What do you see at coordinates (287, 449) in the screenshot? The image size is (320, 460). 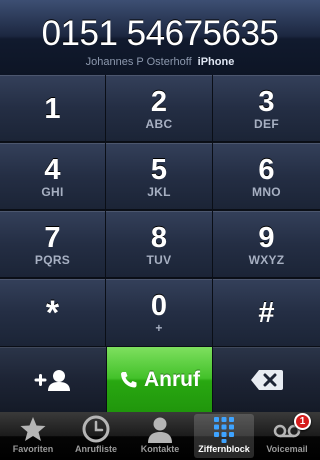 I see `tab-label: Voicemail` at bounding box center [287, 449].